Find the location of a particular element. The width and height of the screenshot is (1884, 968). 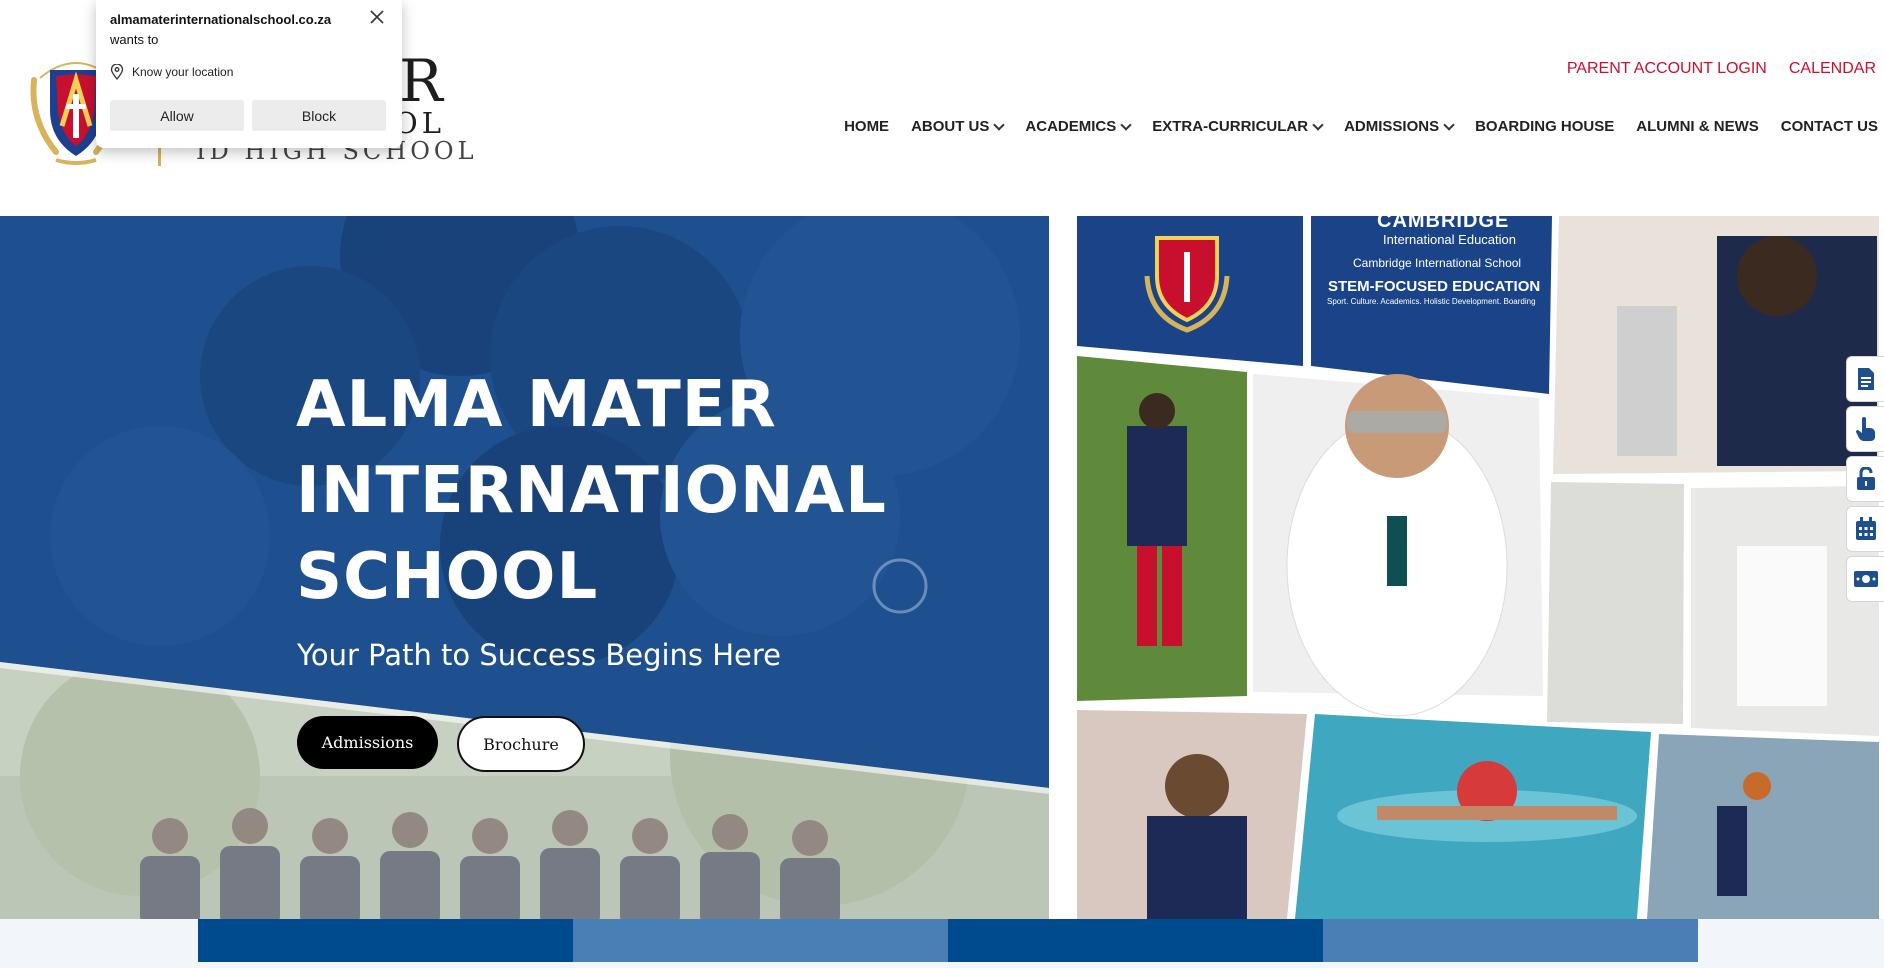

nav-admissions-label: ADMISSIONS is located at coordinates (1392, 126).